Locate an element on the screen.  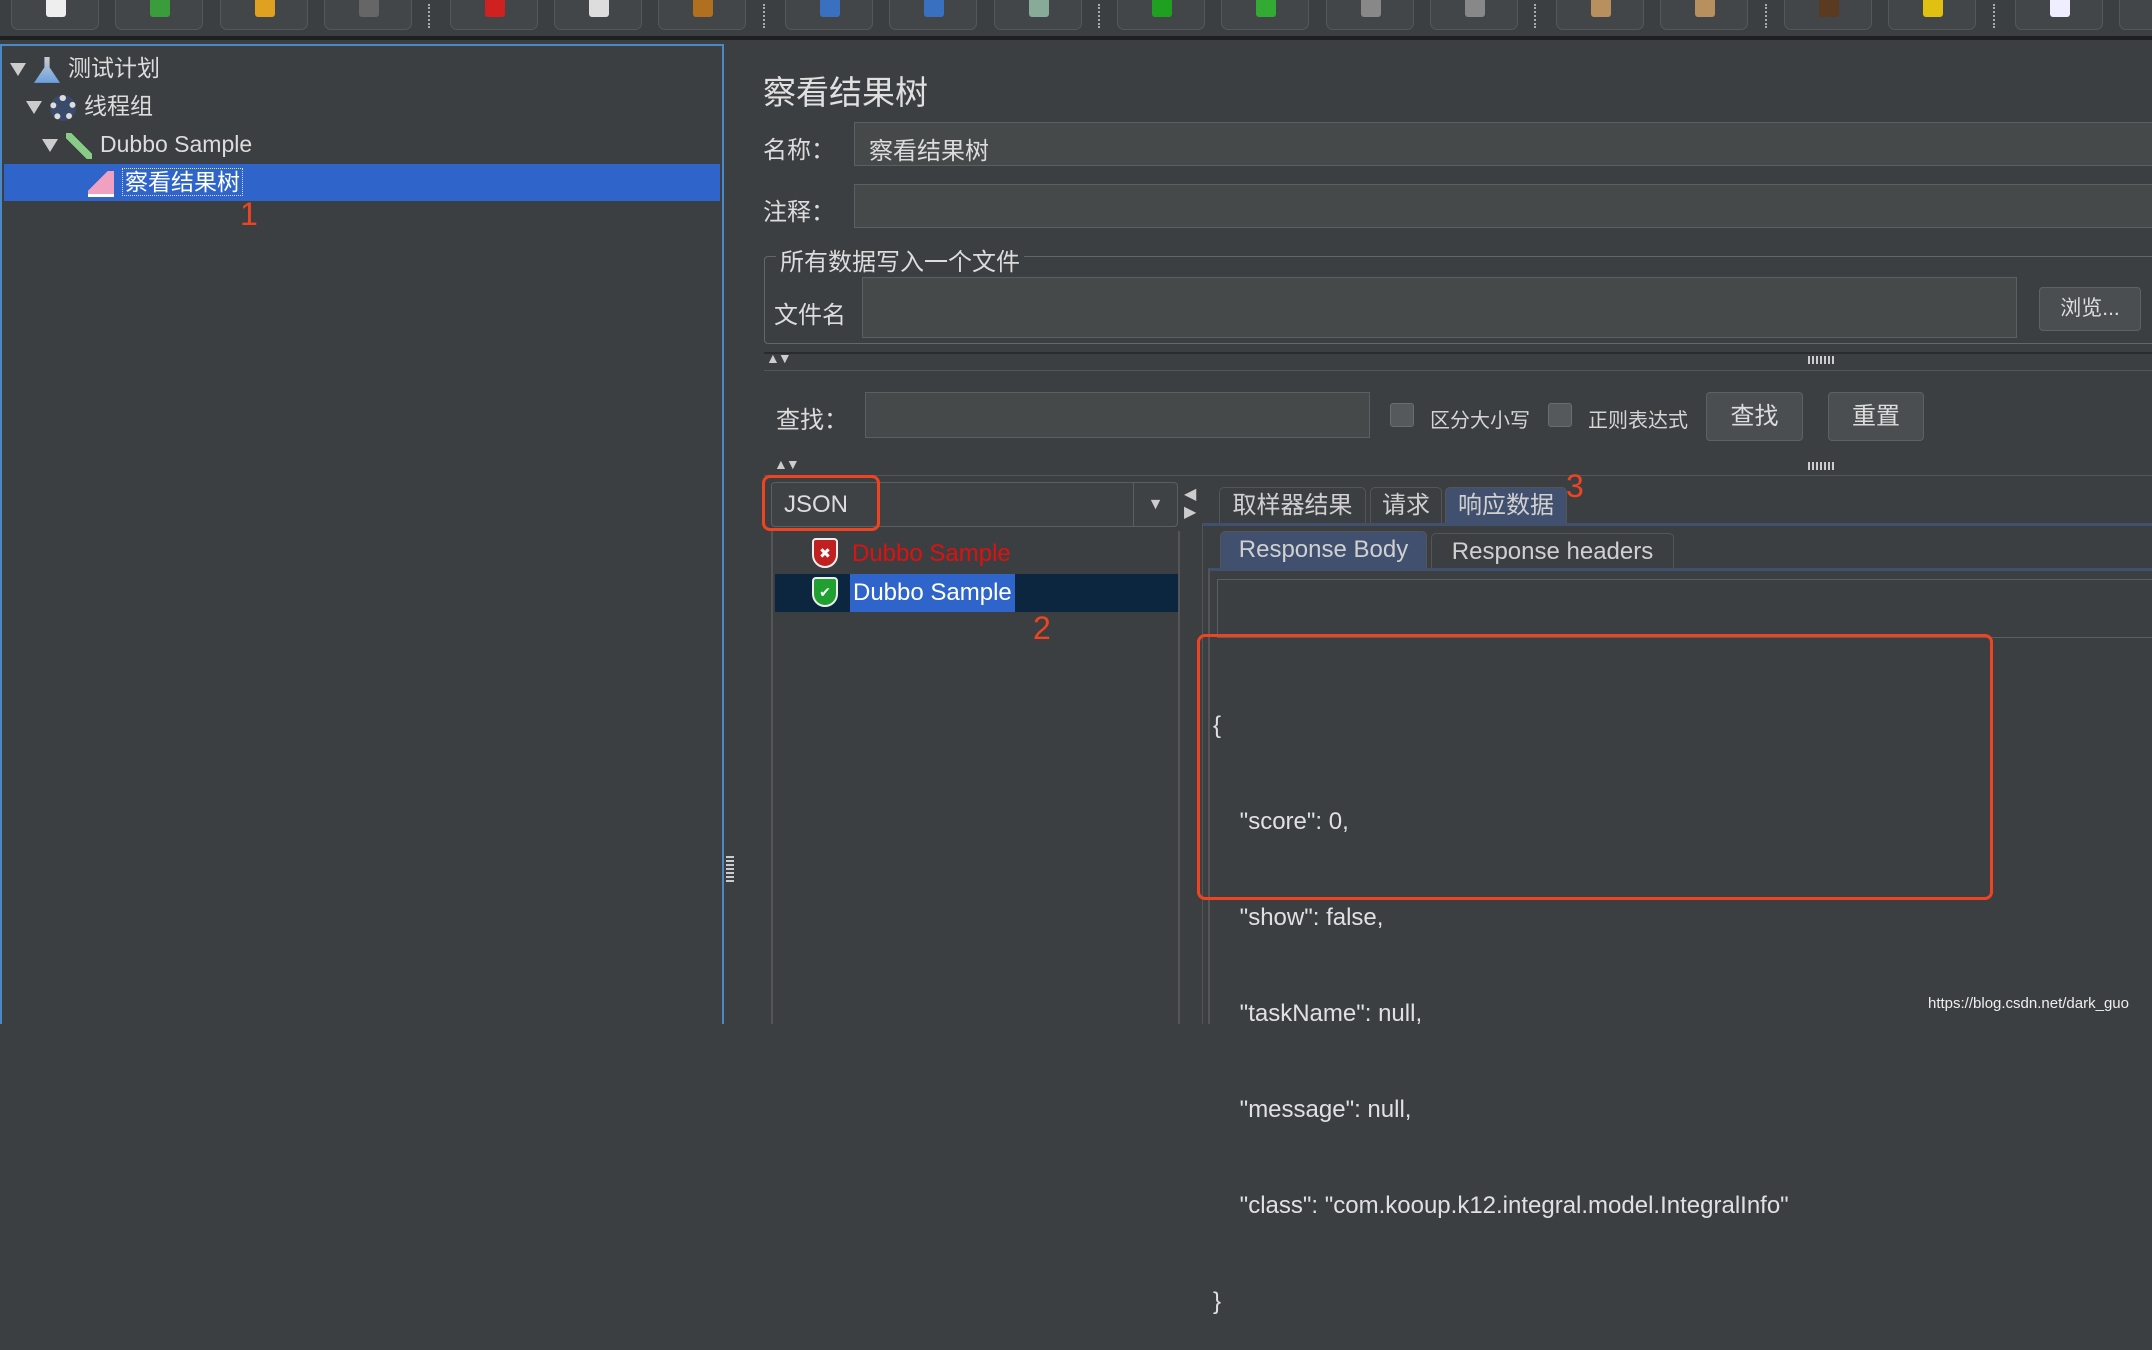
play-no-timer-icon is located at coordinates (1266, 8).